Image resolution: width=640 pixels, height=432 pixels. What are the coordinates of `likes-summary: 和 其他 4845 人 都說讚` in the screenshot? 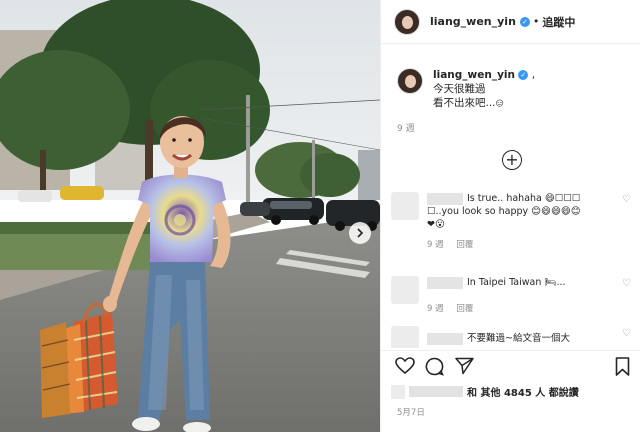 It's located at (485, 391).